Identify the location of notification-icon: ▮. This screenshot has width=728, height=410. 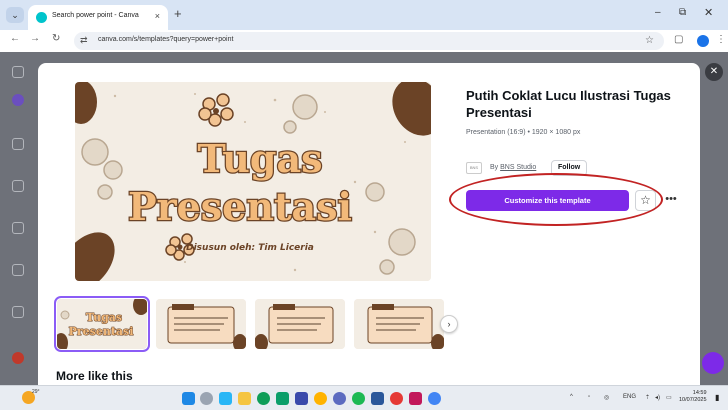
(717, 397).